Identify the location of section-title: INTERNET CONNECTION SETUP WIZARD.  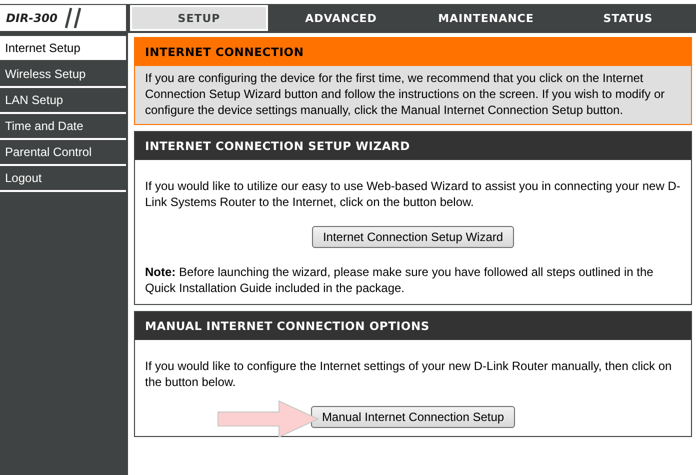
(413, 146).